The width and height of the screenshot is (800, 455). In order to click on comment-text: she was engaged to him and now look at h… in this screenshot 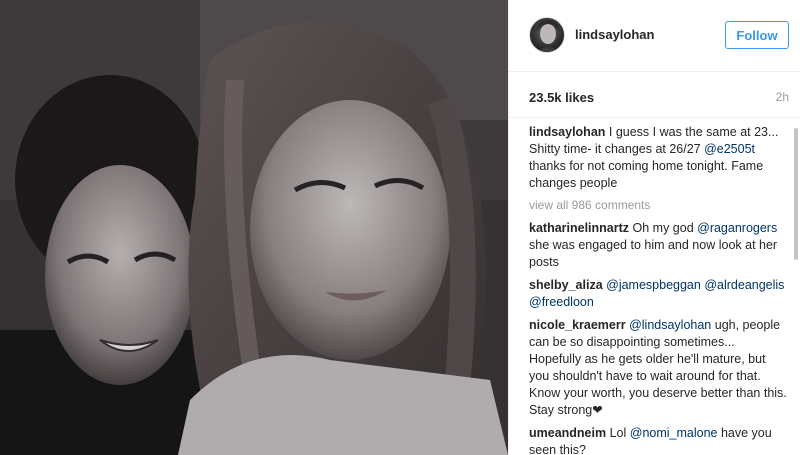, I will do `click(653, 253)`.